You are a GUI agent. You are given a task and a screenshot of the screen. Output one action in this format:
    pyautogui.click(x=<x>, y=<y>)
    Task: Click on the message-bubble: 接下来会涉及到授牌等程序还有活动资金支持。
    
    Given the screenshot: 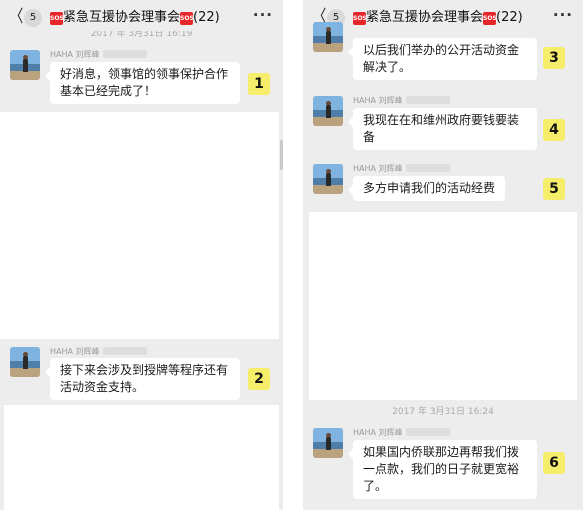 What is the action you would take?
    pyautogui.click(x=142, y=379)
    